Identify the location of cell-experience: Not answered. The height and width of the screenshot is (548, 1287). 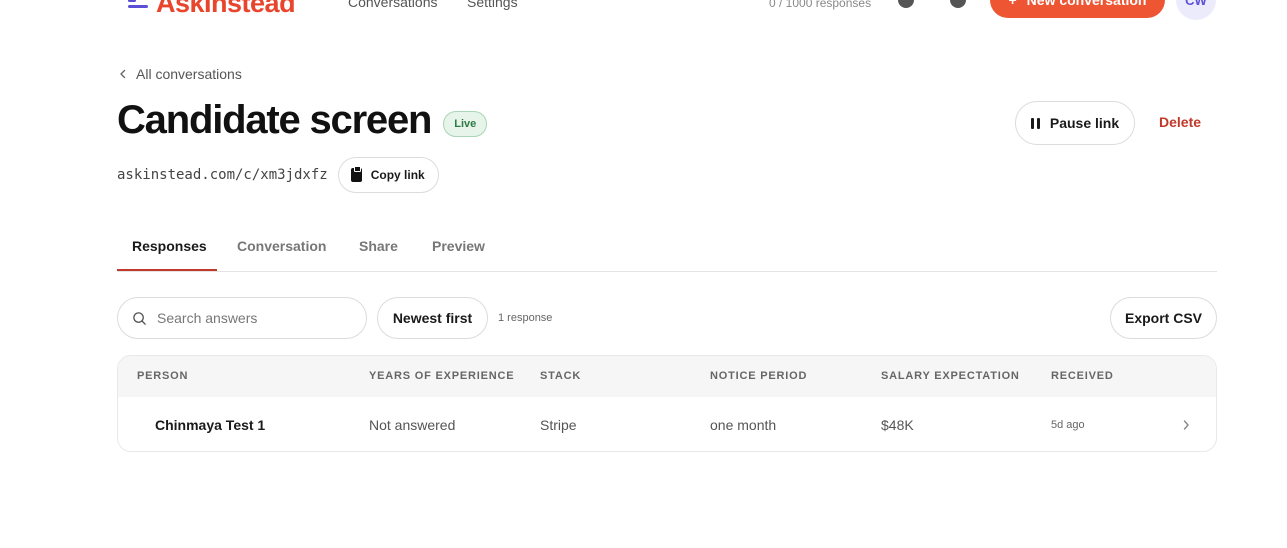
(412, 425).